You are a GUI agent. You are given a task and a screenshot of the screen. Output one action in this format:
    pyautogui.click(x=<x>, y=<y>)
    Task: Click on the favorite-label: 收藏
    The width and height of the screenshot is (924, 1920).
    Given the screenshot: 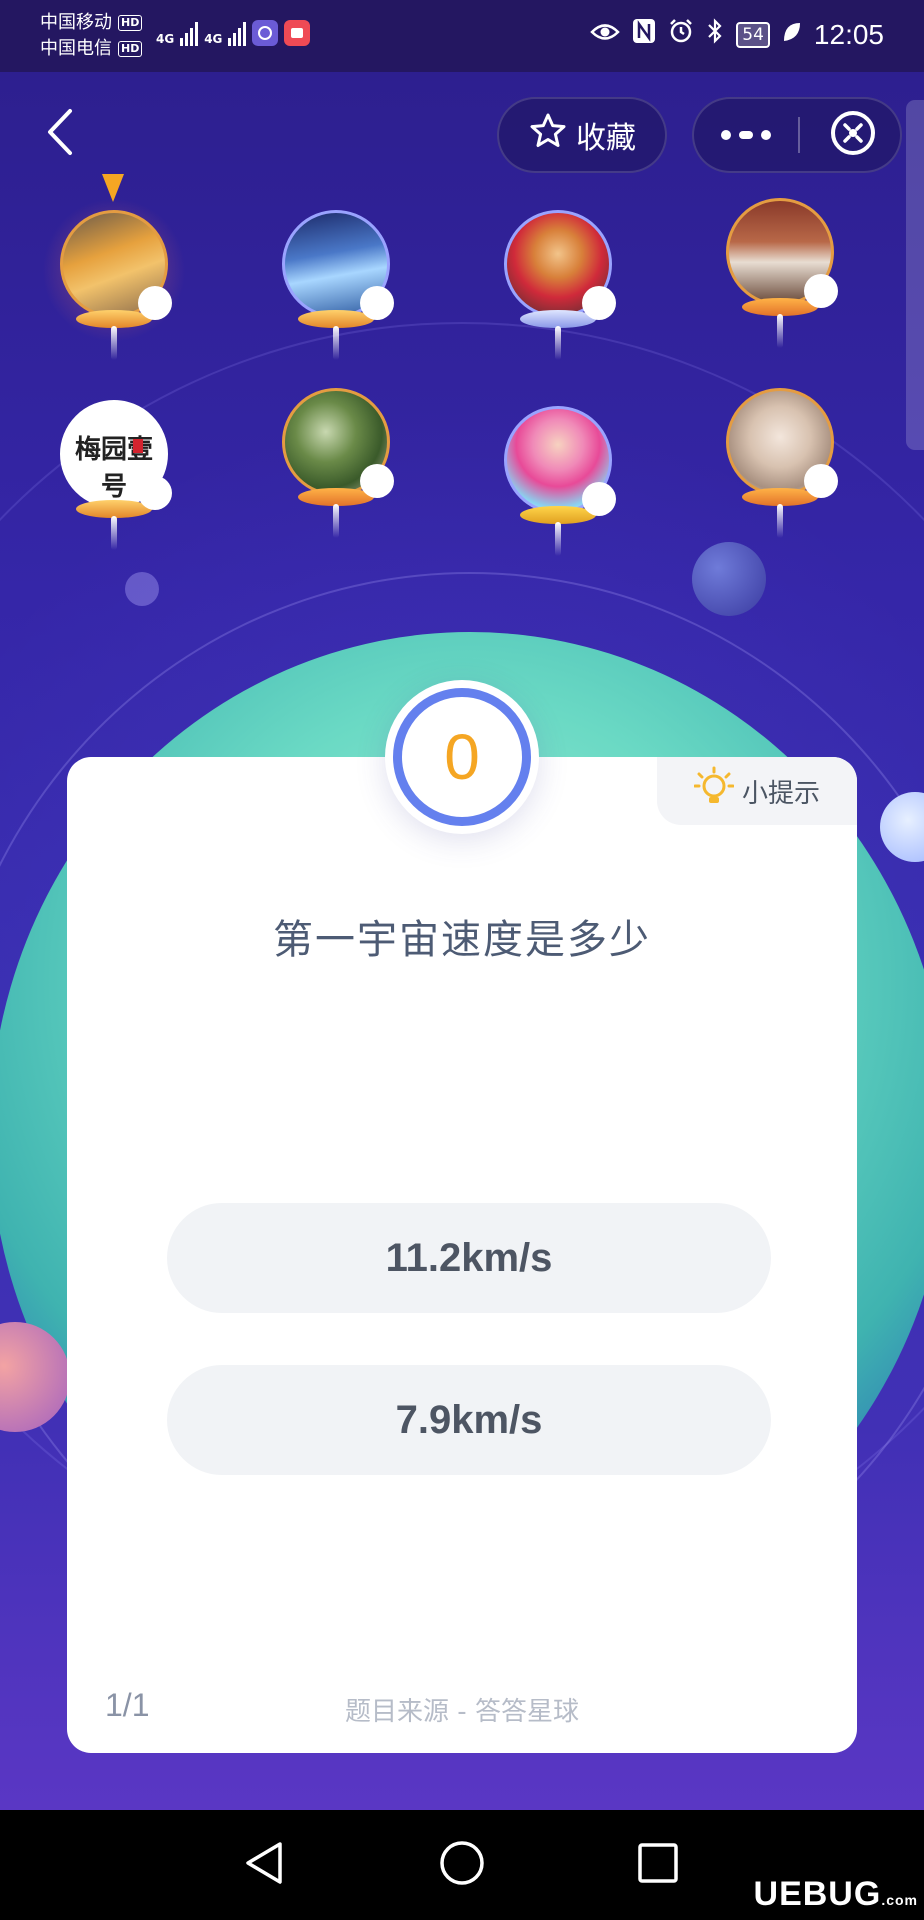 What is the action you would take?
    pyautogui.click(x=606, y=138)
    